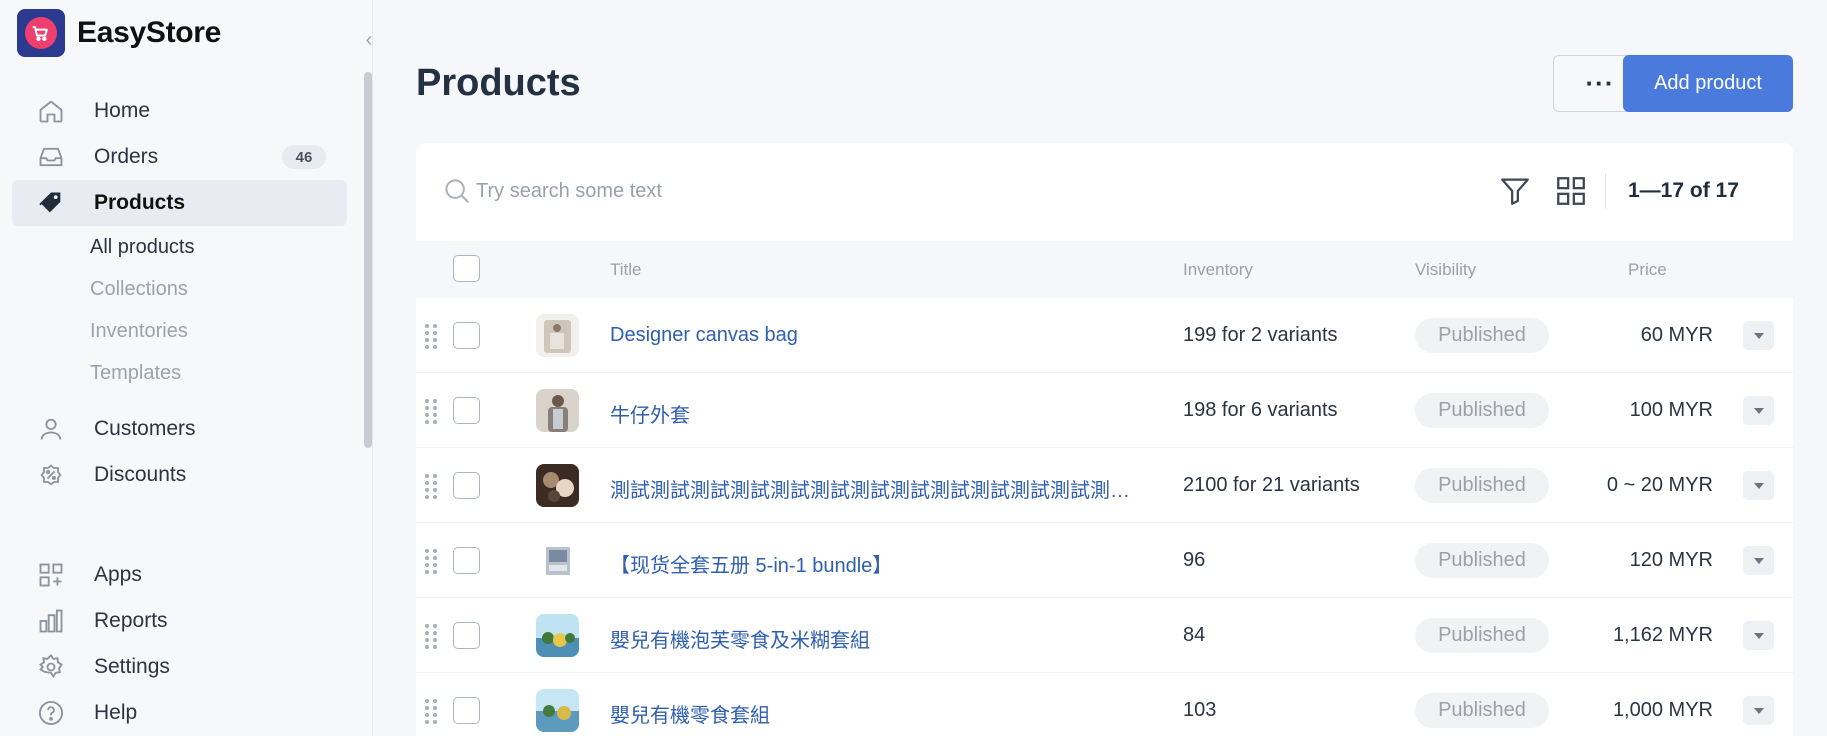 The image size is (1827, 736). Describe the element at coordinates (498, 83) in the screenshot. I see `page-title: Products` at that location.